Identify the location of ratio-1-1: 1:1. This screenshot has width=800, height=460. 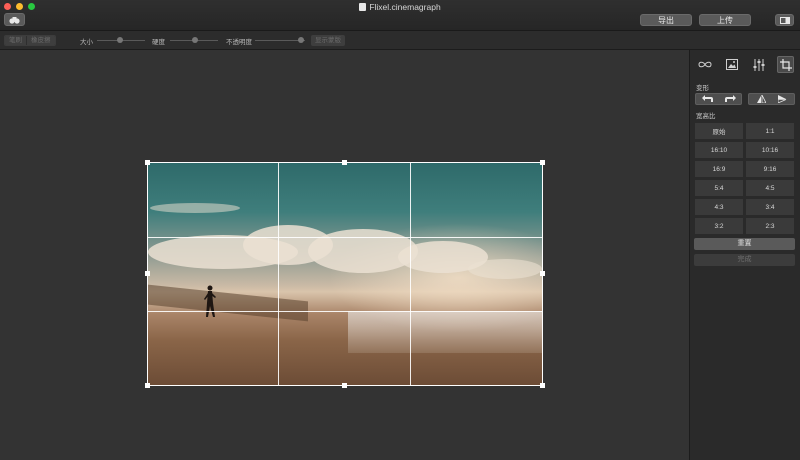
(770, 131).